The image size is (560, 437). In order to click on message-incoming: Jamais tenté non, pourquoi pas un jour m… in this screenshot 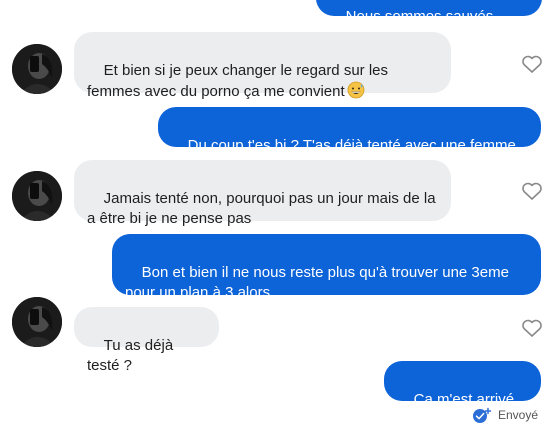, I will do `click(262, 193)`.